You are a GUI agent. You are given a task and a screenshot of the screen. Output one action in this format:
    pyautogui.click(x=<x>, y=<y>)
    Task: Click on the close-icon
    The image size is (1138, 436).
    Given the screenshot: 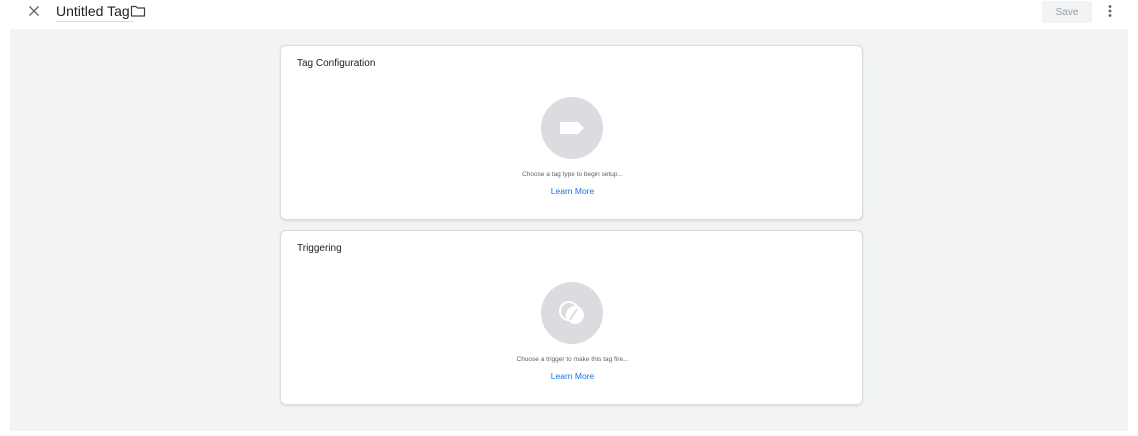 What is the action you would take?
    pyautogui.click(x=34, y=11)
    